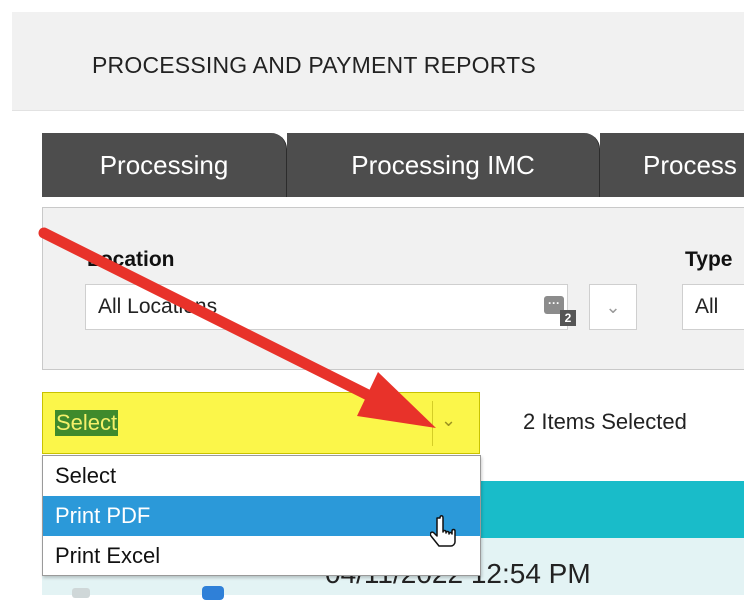 The image size is (744, 600). I want to click on location-value: All Locations, so click(158, 306).